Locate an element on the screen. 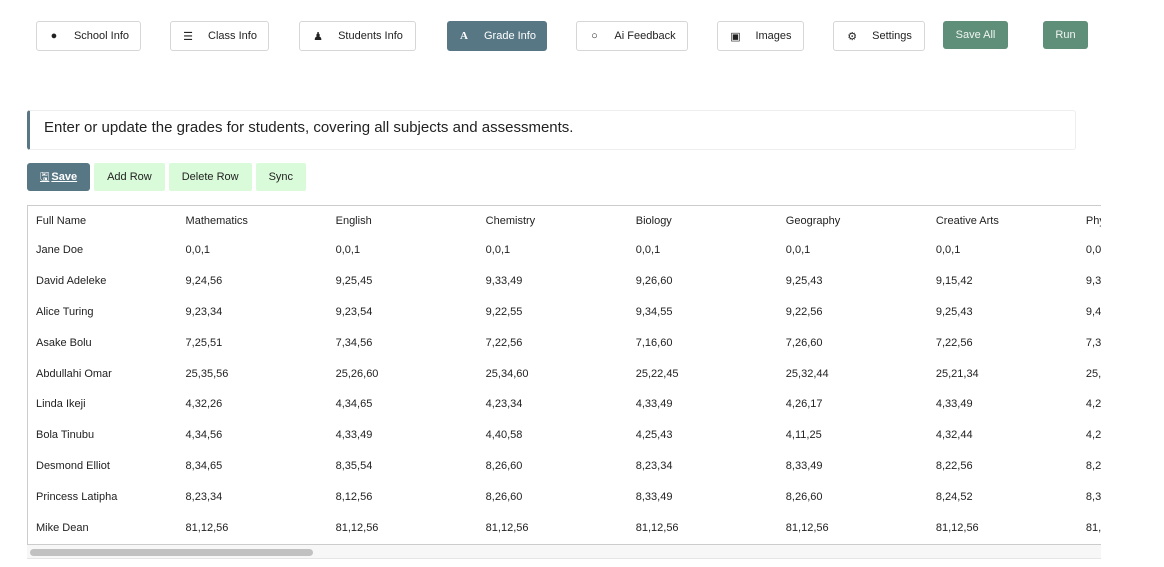 This screenshot has width=1164, height=567. grade-cell: 25,3 is located at coordinates (1089, 373).